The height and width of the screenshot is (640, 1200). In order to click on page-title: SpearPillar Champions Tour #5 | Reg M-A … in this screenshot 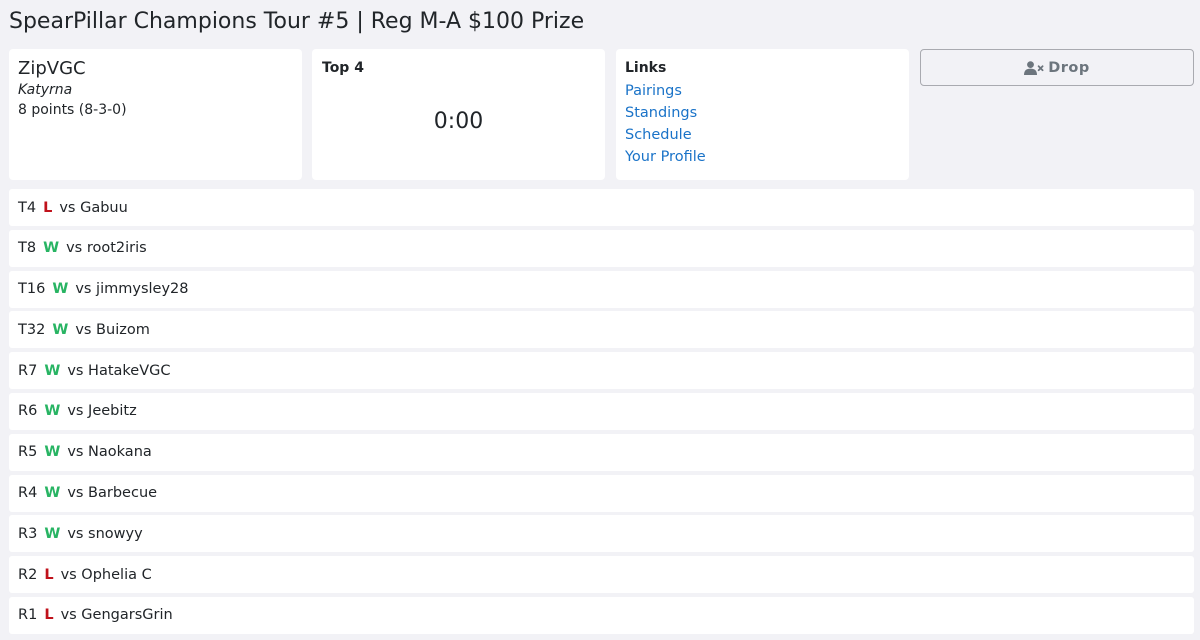, I will do `click(297, 21)`.